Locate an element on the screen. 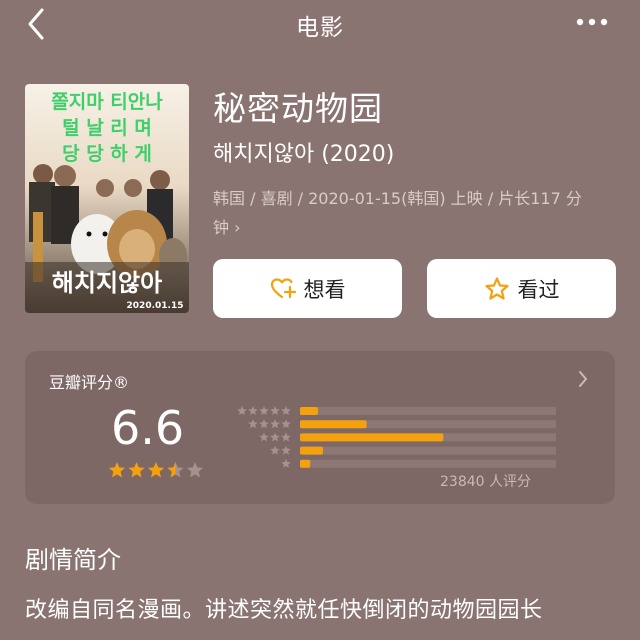  star-outline-icon is located at coordinates (496, 288).